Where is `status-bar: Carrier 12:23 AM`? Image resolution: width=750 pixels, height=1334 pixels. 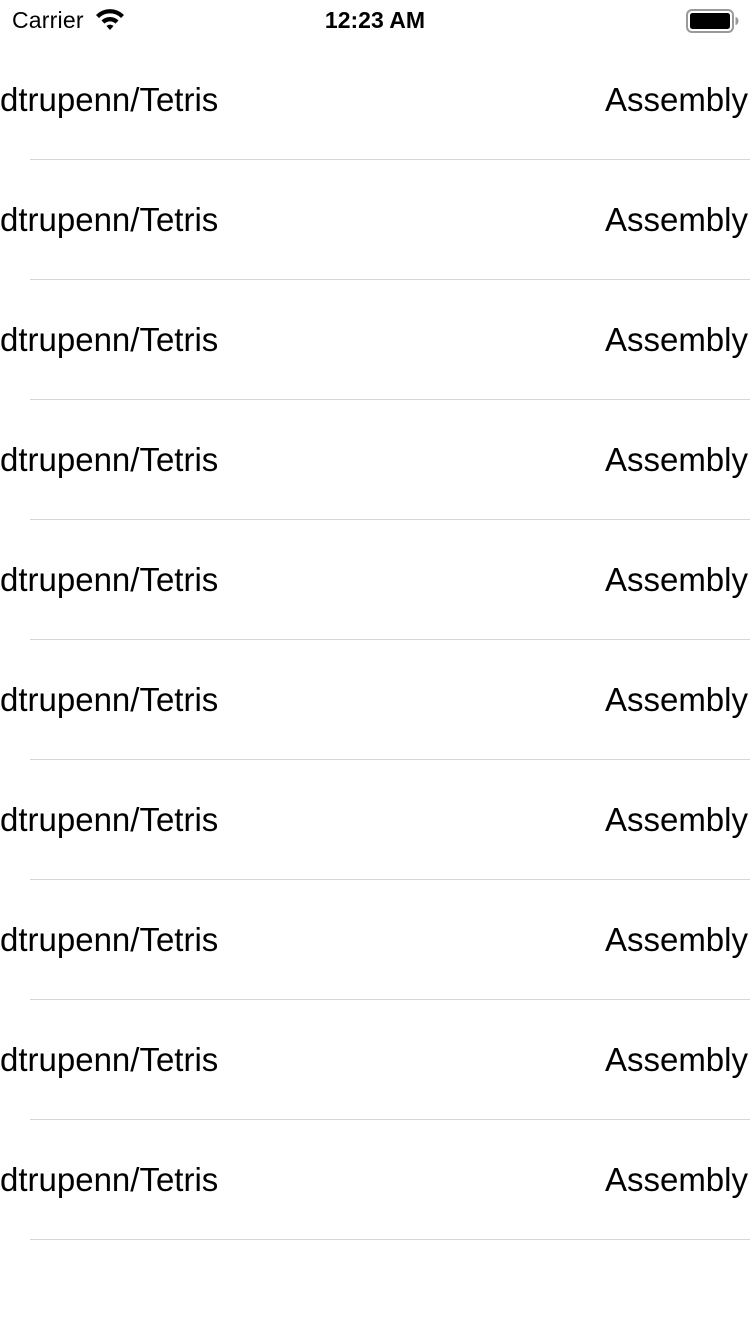 status-bar: Carrier 12:23 AM is located at coordinates (375, 20).